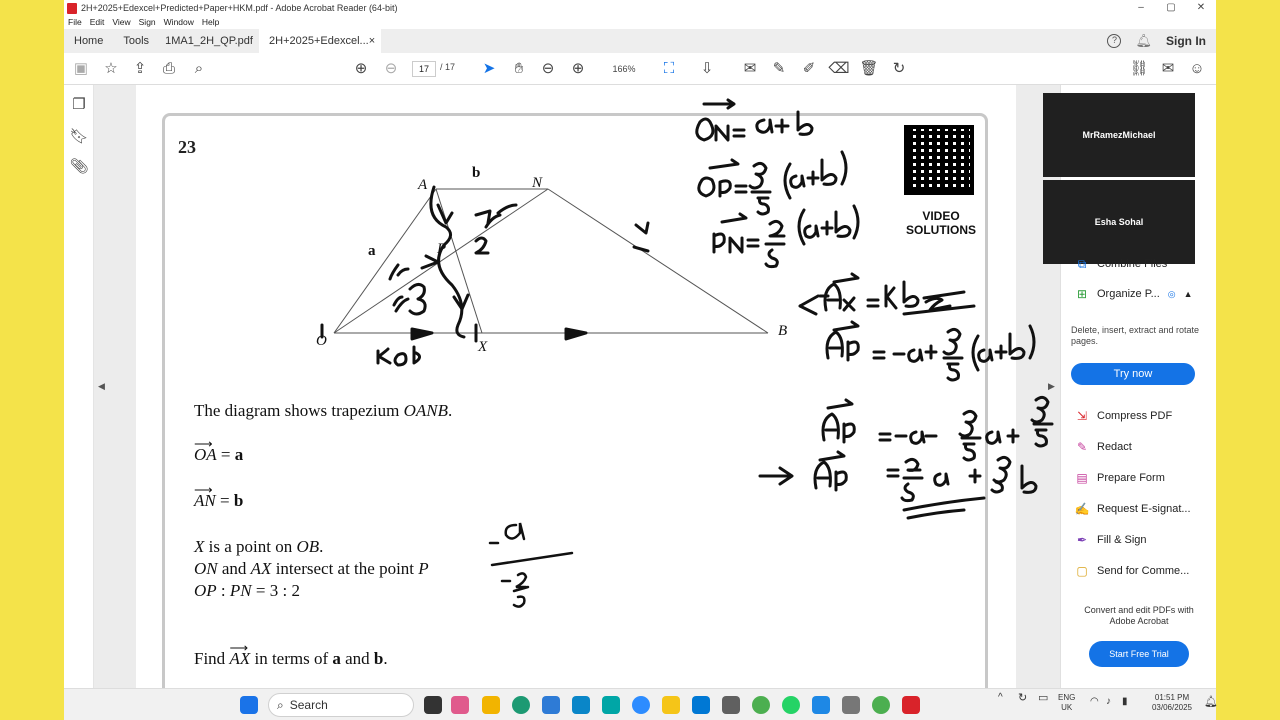 The height and width of the screenshot is (720, 1280). What do you see at coordinates (111, 68) in the screenshot?
I see `bookmark-star-icon: ☆` at bounding box center [111, 68].